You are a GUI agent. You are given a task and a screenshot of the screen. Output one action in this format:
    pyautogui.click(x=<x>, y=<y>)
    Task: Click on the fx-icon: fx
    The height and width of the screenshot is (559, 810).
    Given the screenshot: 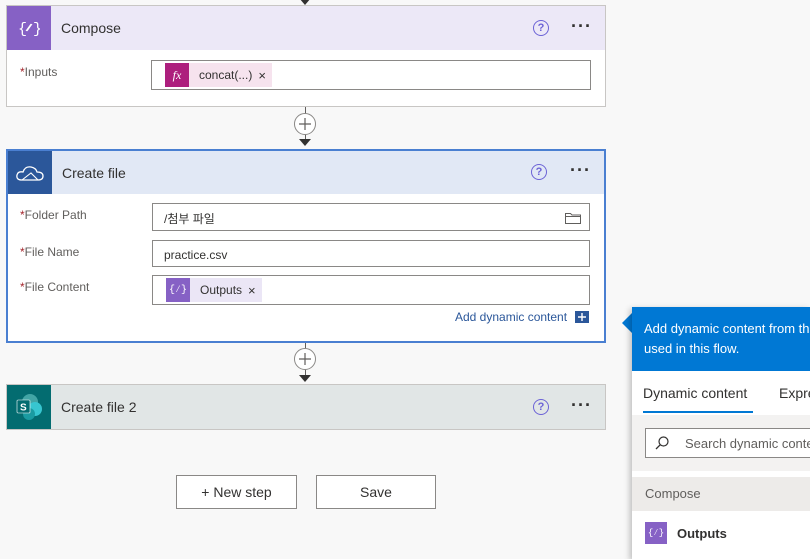 What is the action you would take?
    pyautogui.click(x=177, y=75)
    